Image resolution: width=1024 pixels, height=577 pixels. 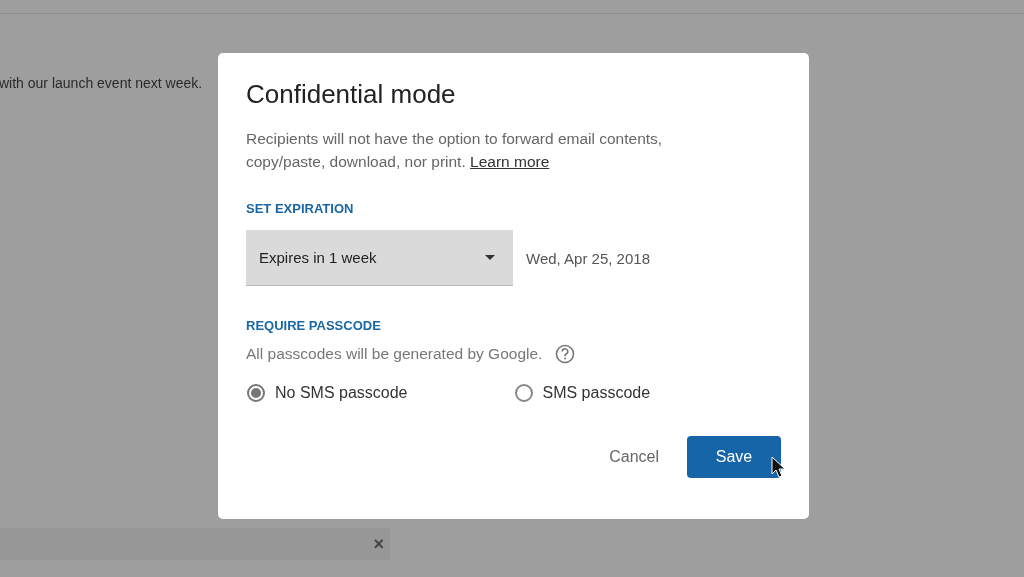 I want to click on radio-label: No SMS passcode, so click(x=341, y=393).